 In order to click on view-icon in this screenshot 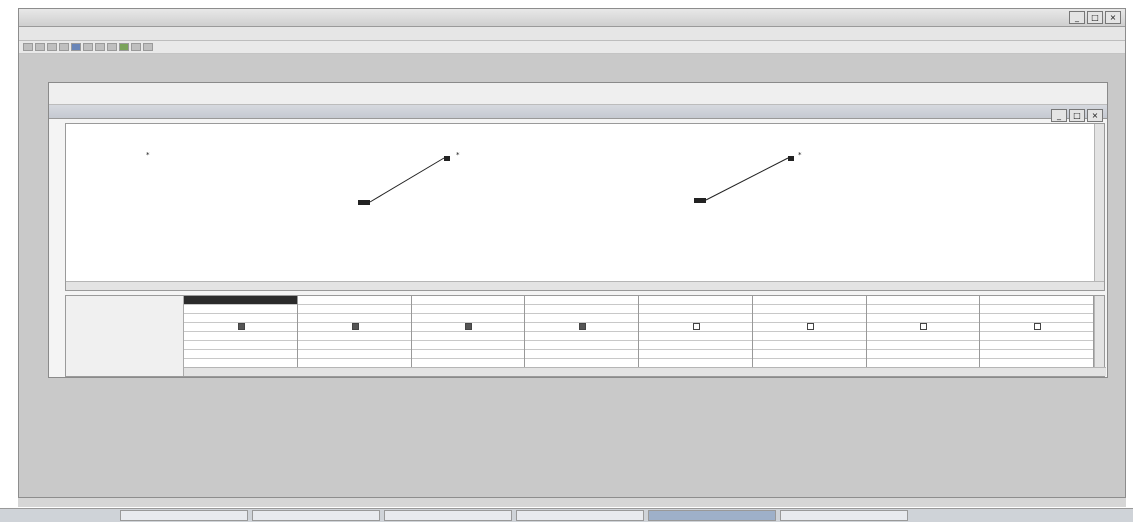, I will do `click(76, 47)`.